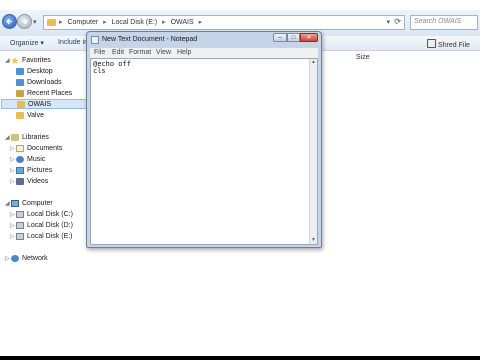  I want to click on nav-computer: ◢ Computer, so click(44, 204).